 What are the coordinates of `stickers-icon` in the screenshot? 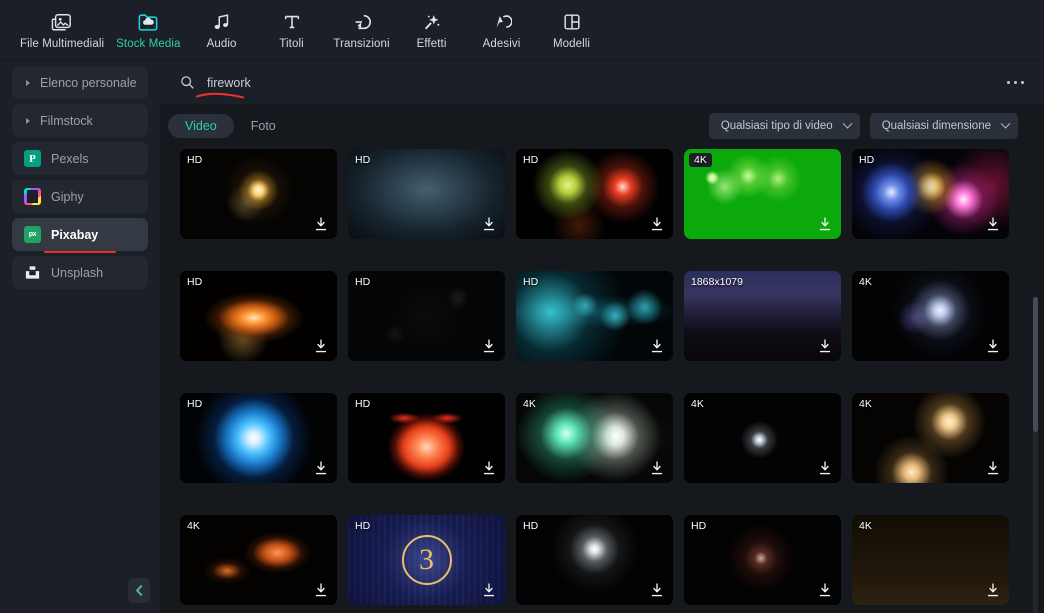 It's located at (502, 22).